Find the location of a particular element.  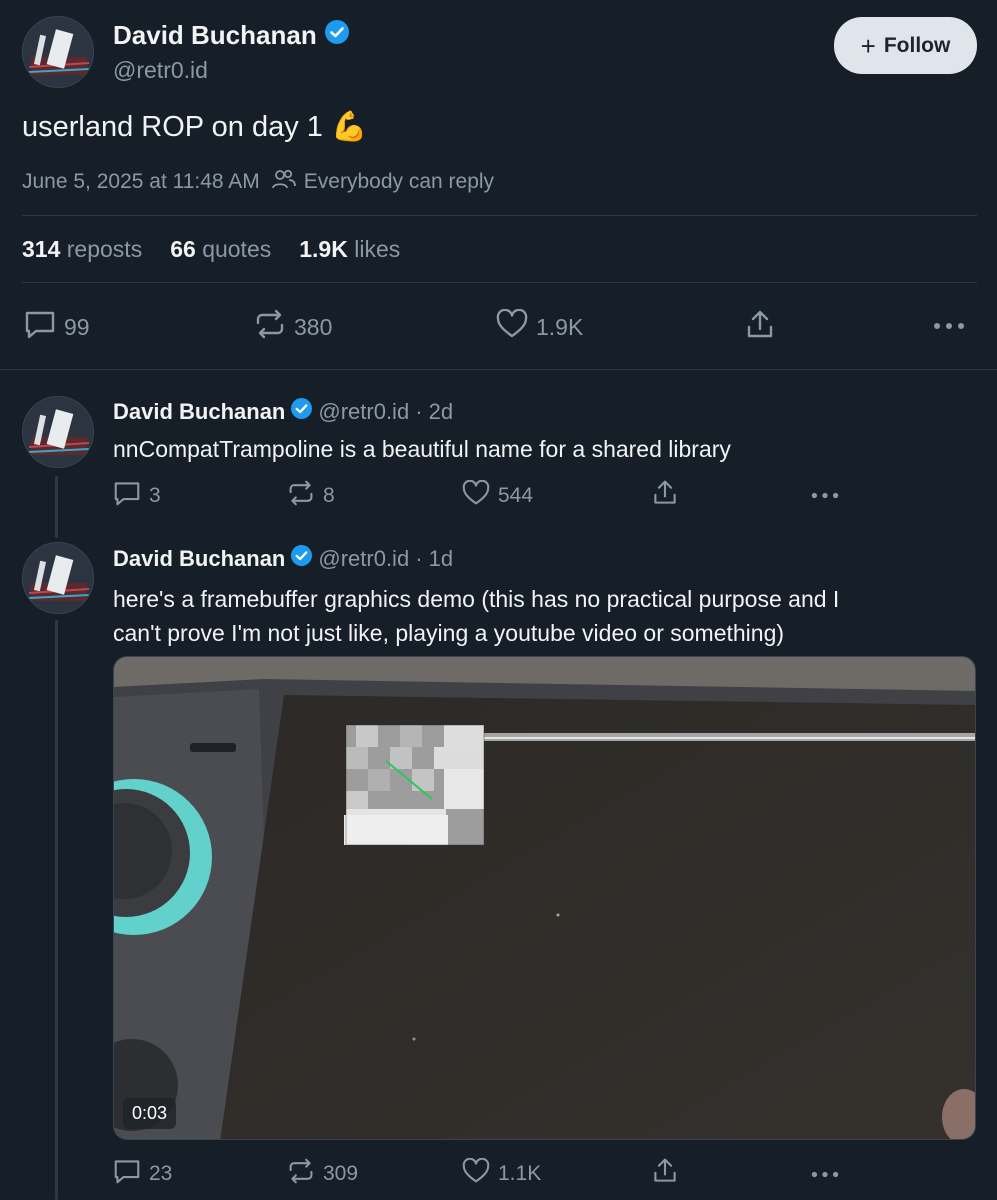

author-name-text: David Buchanan is located at coordinates (215, 35).